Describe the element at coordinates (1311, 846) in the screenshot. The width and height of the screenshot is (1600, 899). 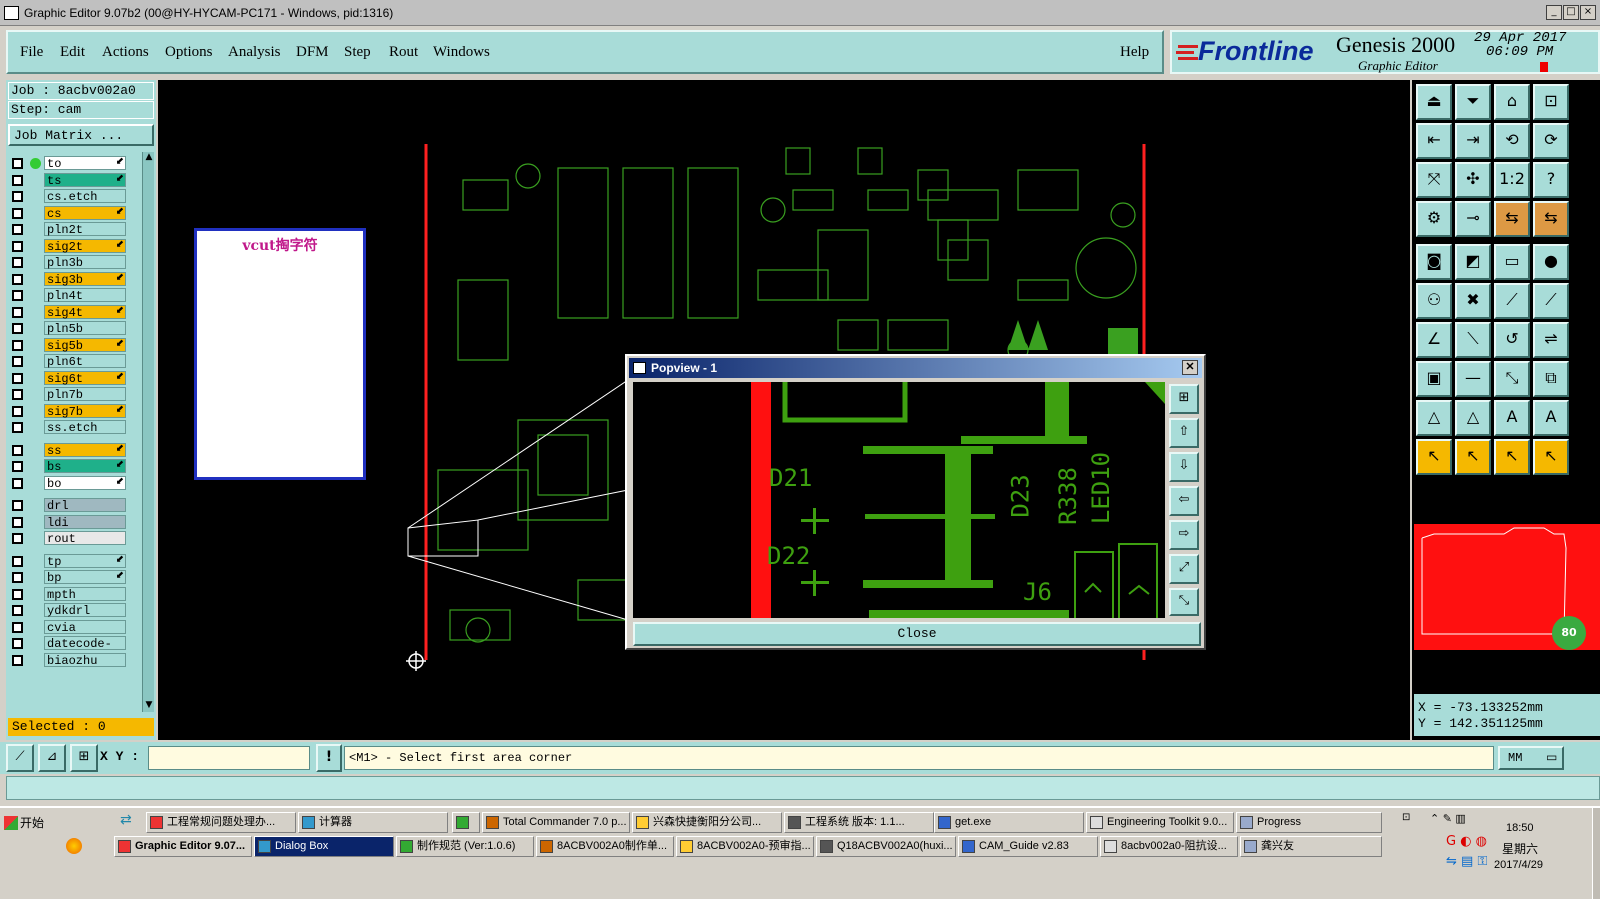
I see `taskbar-item: 龚兴友` at that location.